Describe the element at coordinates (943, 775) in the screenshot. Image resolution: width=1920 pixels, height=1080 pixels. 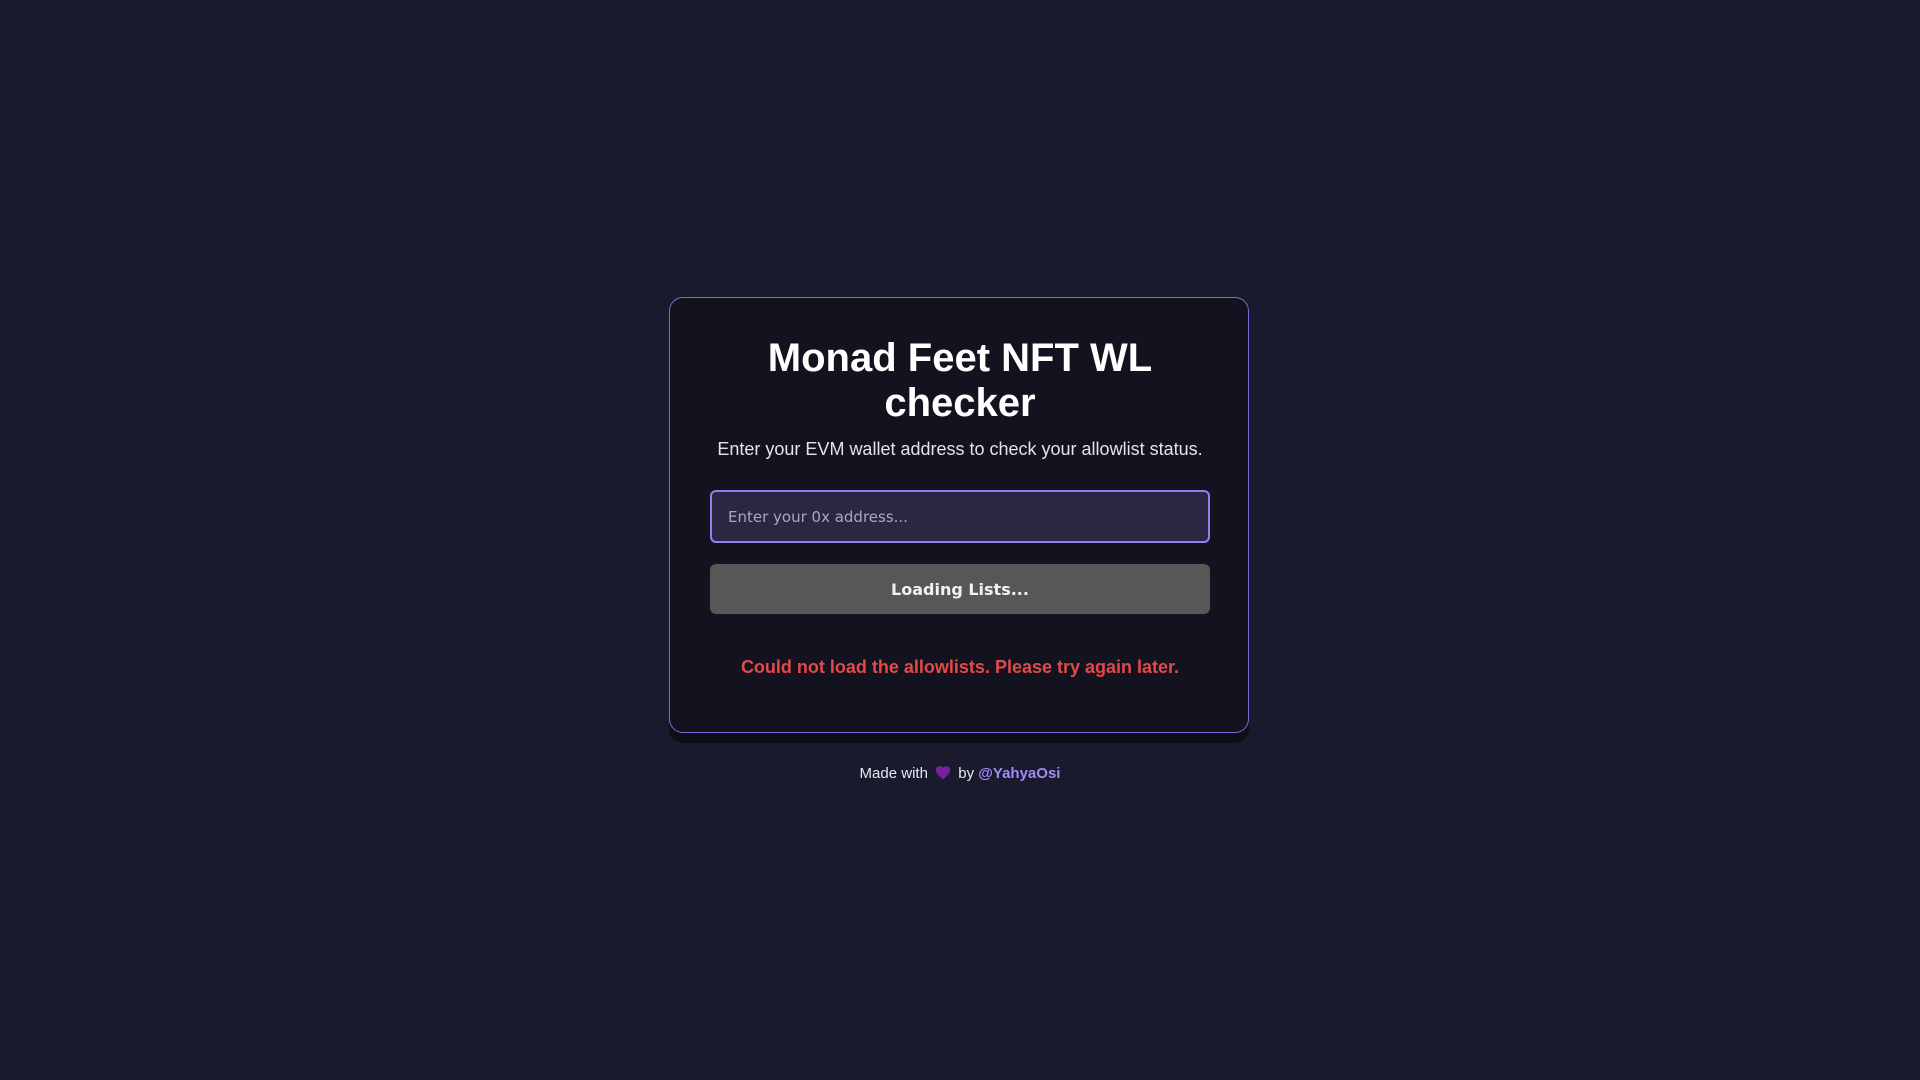
I see `purple-heart-icon` at that location.